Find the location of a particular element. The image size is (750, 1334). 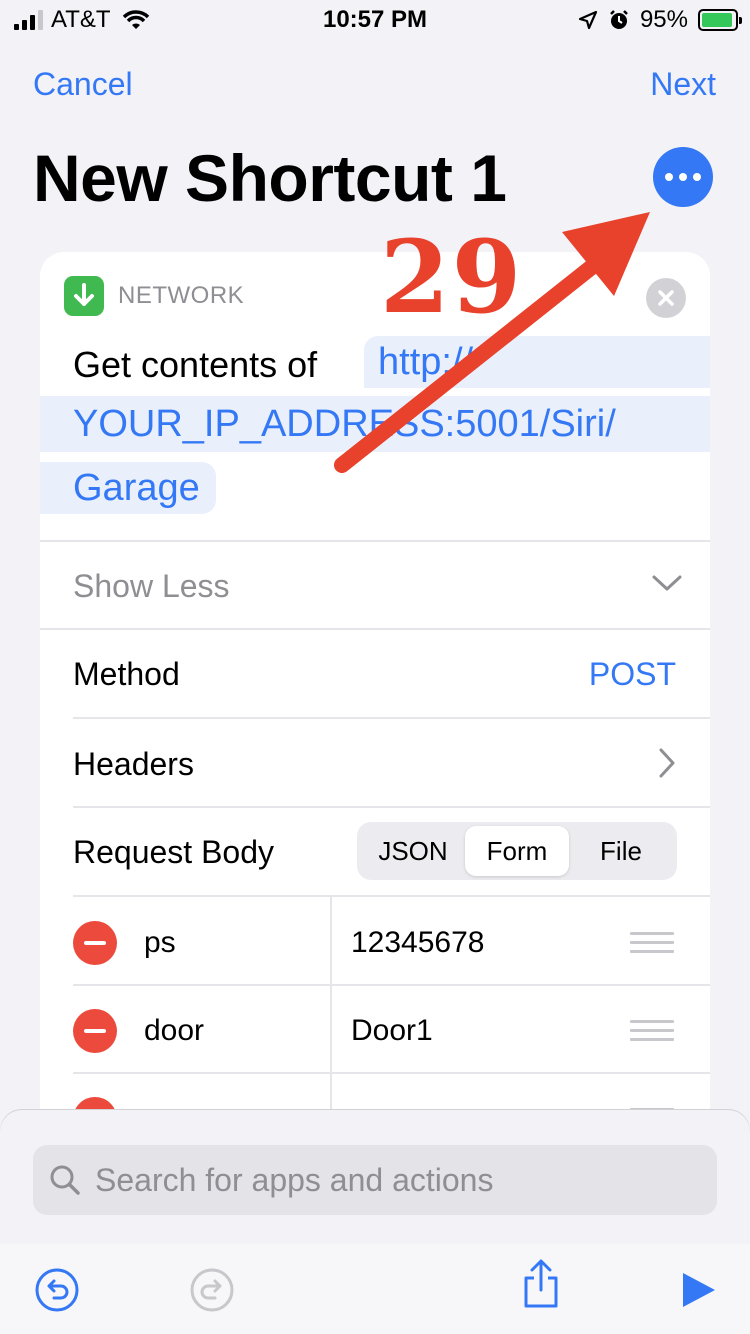

form-value: 12345678 is located at coordinates (417, 943).